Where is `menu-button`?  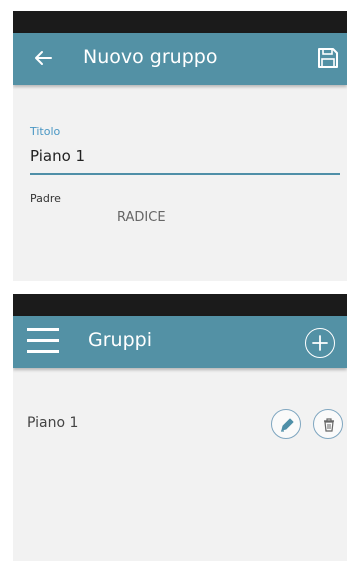 menu-button is located at coordinates (43, 342).